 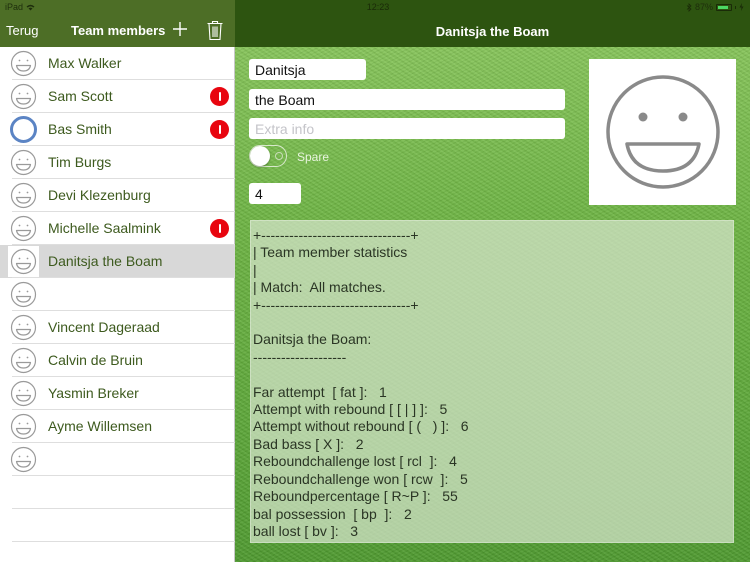 I want to click on member-name: Sam Scott, so click(x=80, y=96).